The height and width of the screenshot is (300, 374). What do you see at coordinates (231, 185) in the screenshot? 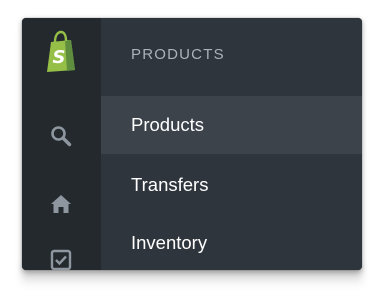
I see `nav-item-transfers: Transfers` at bounding box center [231, 185].